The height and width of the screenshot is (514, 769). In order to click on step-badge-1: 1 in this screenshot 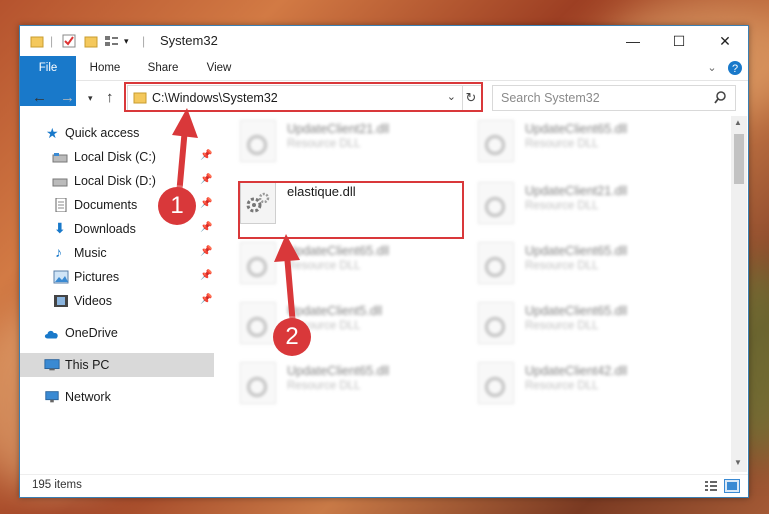, I will do `click(177, 206)`.